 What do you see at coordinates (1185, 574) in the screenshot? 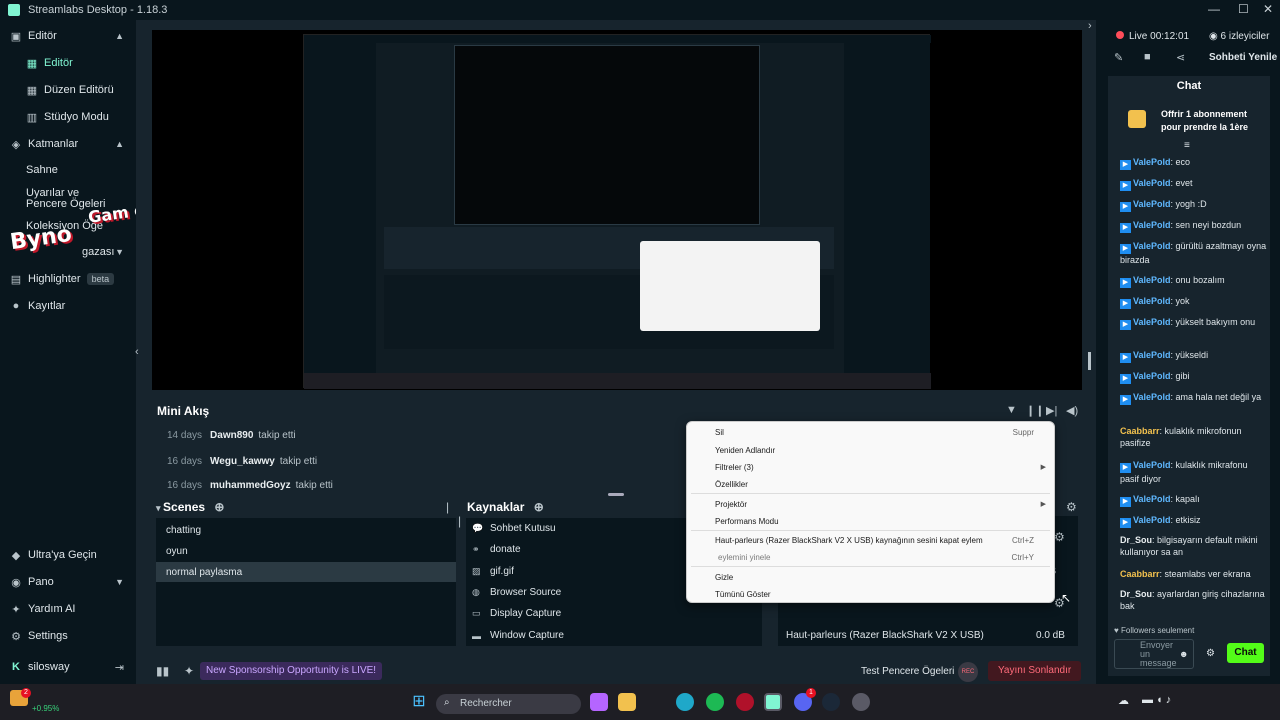
I see `chat-message: Caabbarr: steamlabs ver ekrana` at bounding box center [1185, 574].